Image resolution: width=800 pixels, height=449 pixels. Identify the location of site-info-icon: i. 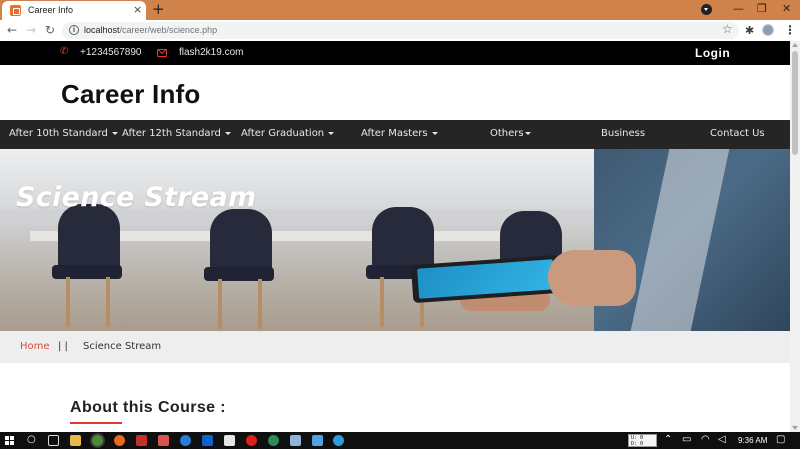
(74, 30).